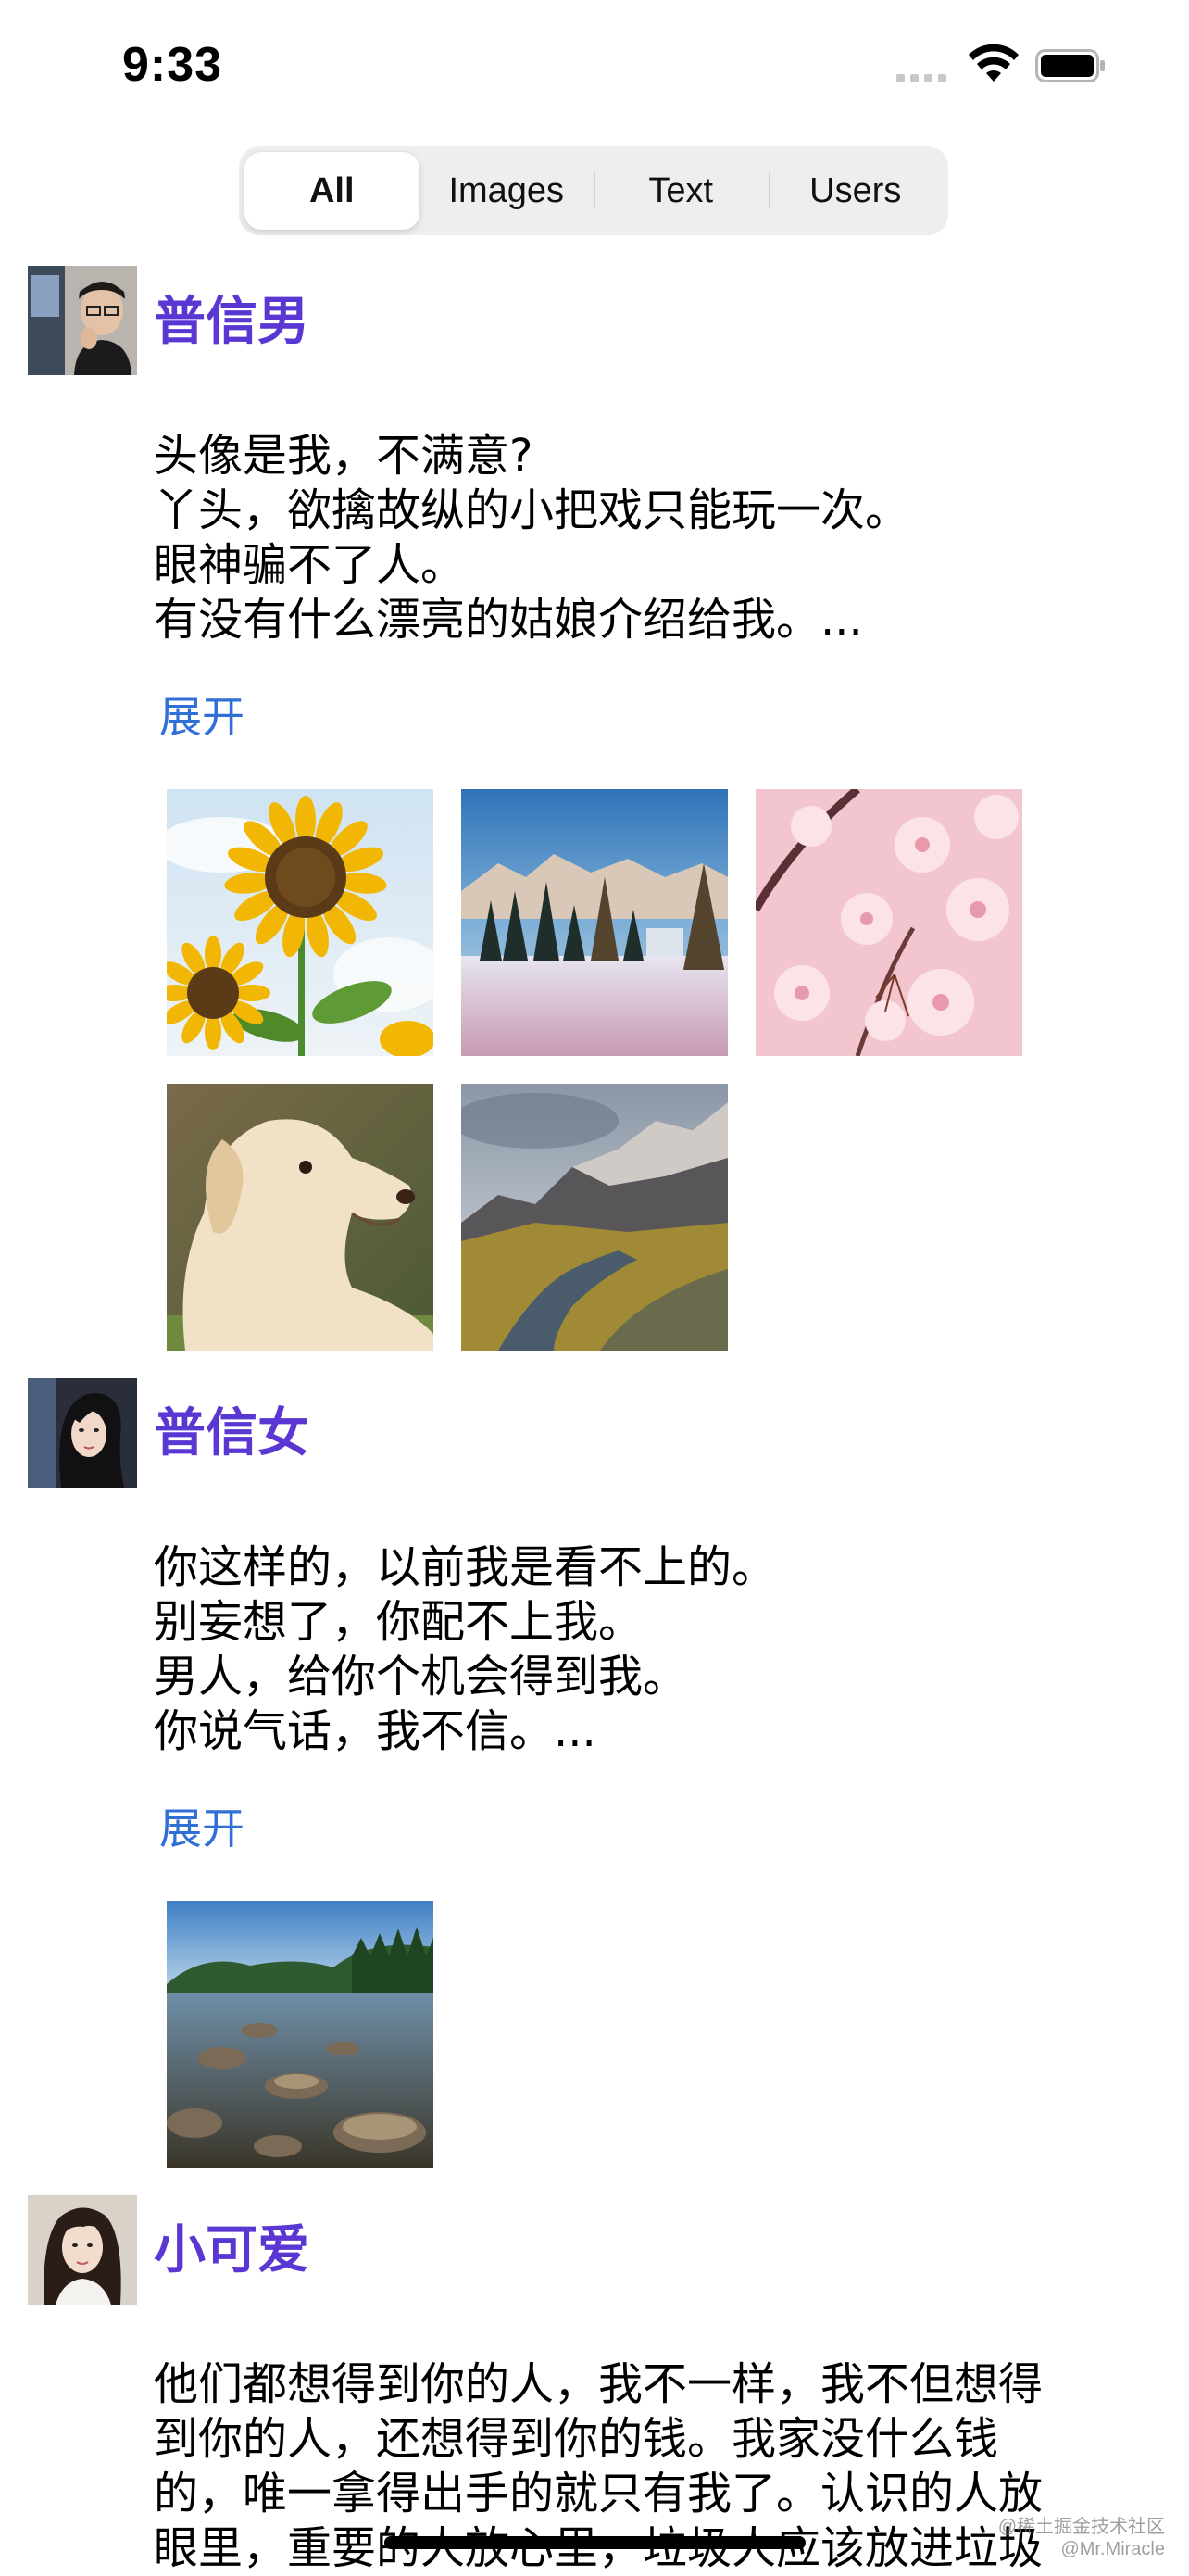  What do you see at coordinates (506, 191) in the screenshot?
I see `tab-images: Images` at bounding box center [506, 191].